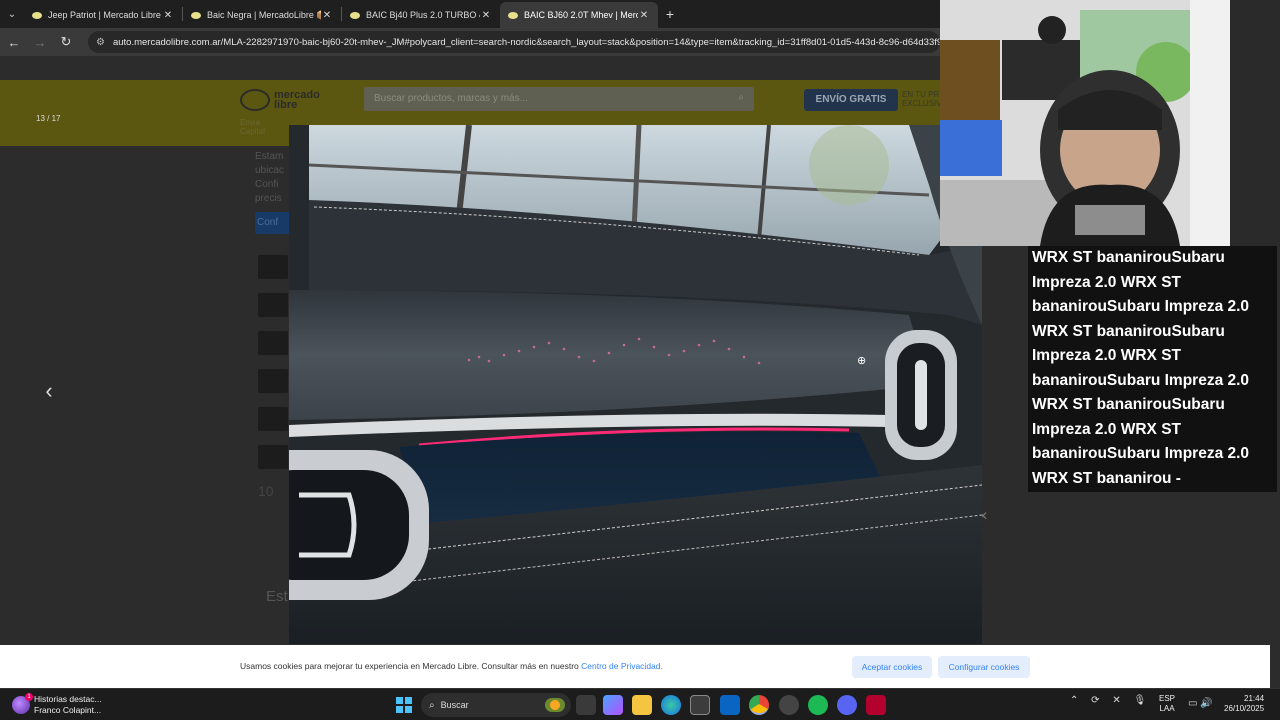 The height and width of the screenshot is (720, 1280). I want to click on network-speaker-icons: ▭ 🔊, so click(1200, 703).